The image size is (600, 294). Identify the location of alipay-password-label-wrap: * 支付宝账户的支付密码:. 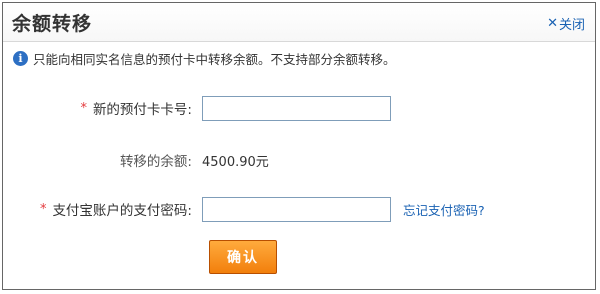
(101, 209).